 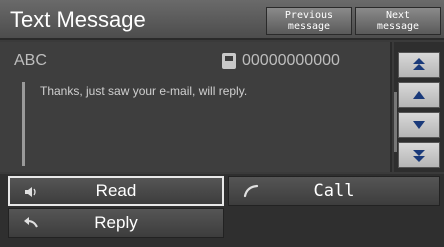 What do you see at coordinates (309, 15) in the screenshot?
I see `previous-label-line1: Previous` at bounding box center [309, 15].